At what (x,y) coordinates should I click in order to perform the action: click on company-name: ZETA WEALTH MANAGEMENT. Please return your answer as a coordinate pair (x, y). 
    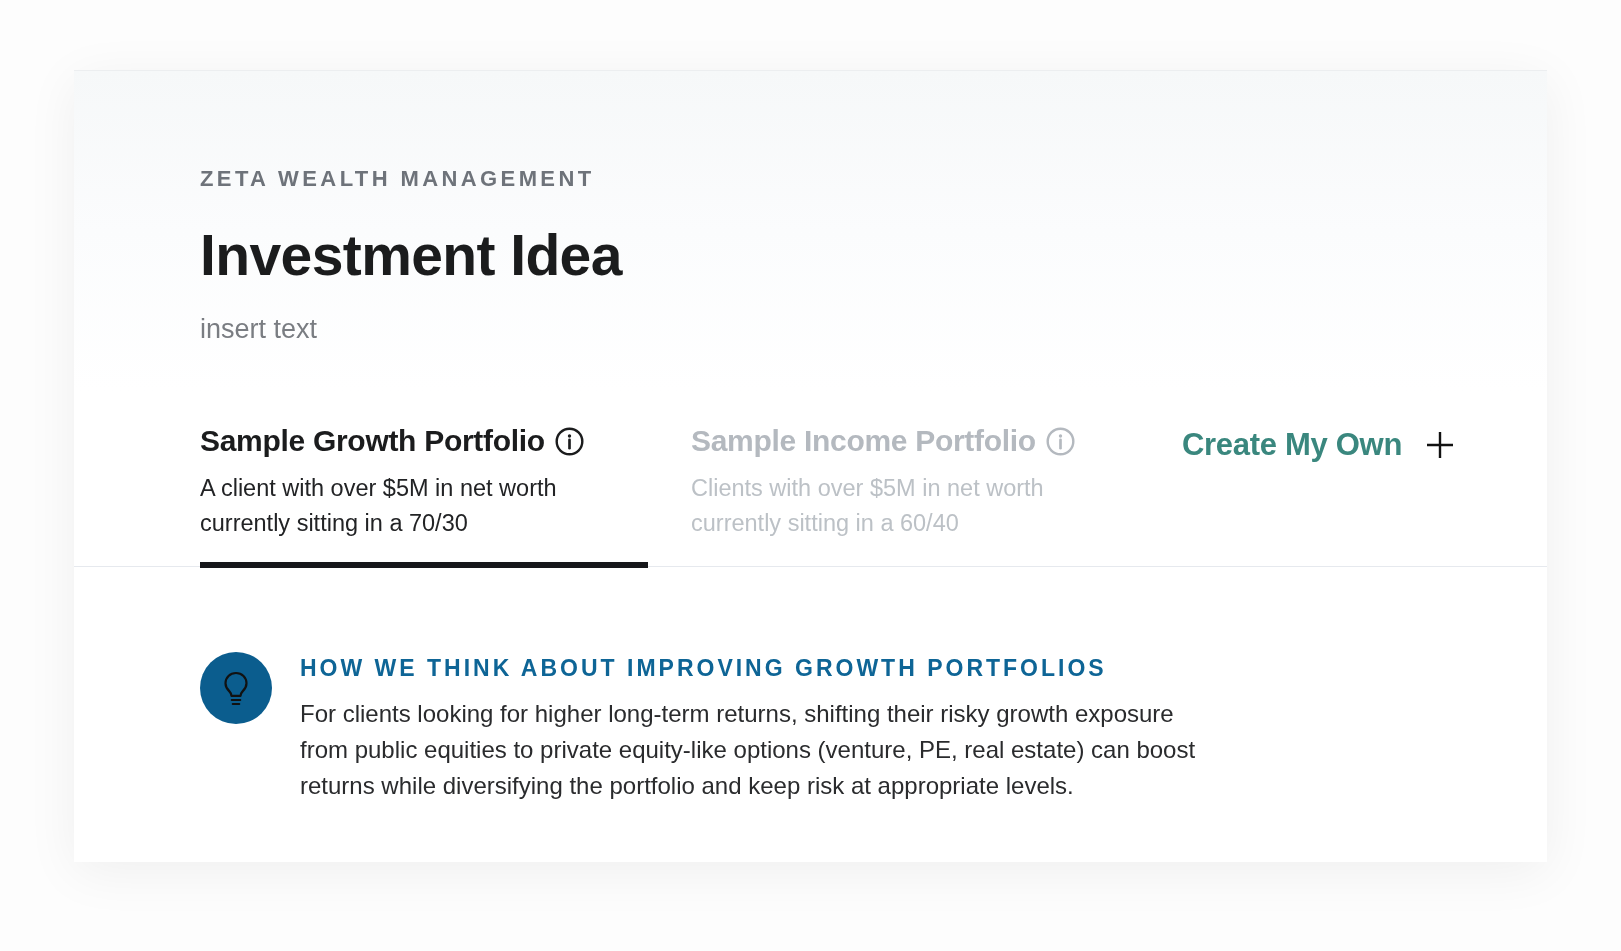
    Looking at the image, I should click on (398, 179).